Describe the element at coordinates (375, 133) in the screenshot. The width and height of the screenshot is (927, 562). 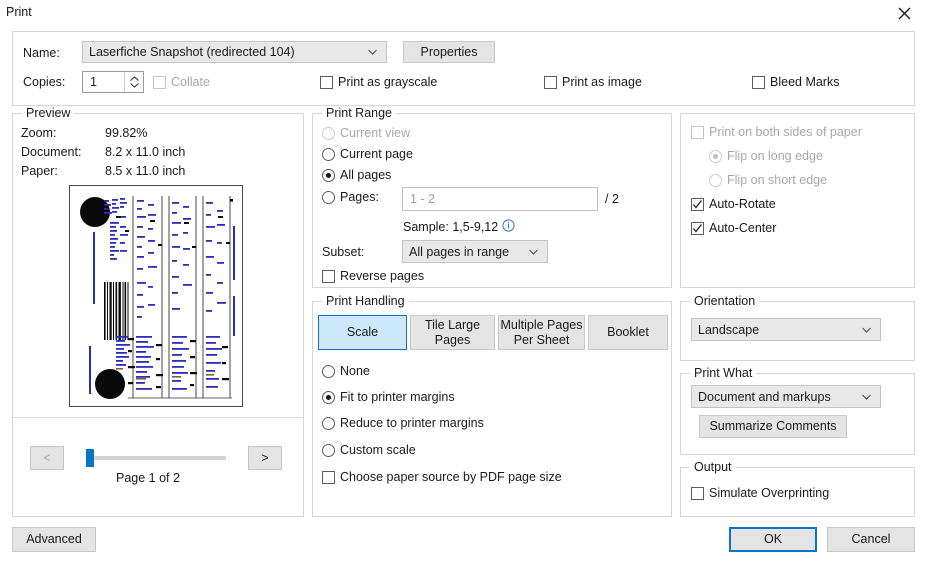
I see `radio-current-view-label: Current view` at that location.